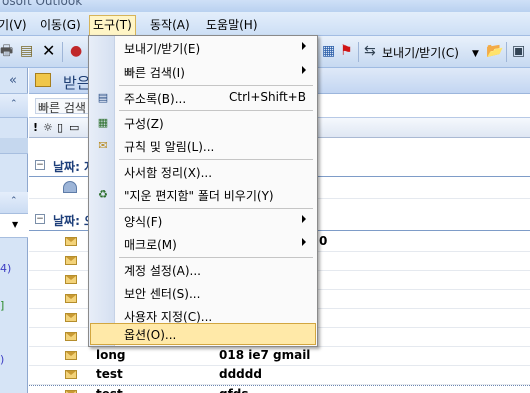 Image resolution: width=530 pixels, height=393 pixels. I want to click on table-row: test gfds, so click(279, 389).